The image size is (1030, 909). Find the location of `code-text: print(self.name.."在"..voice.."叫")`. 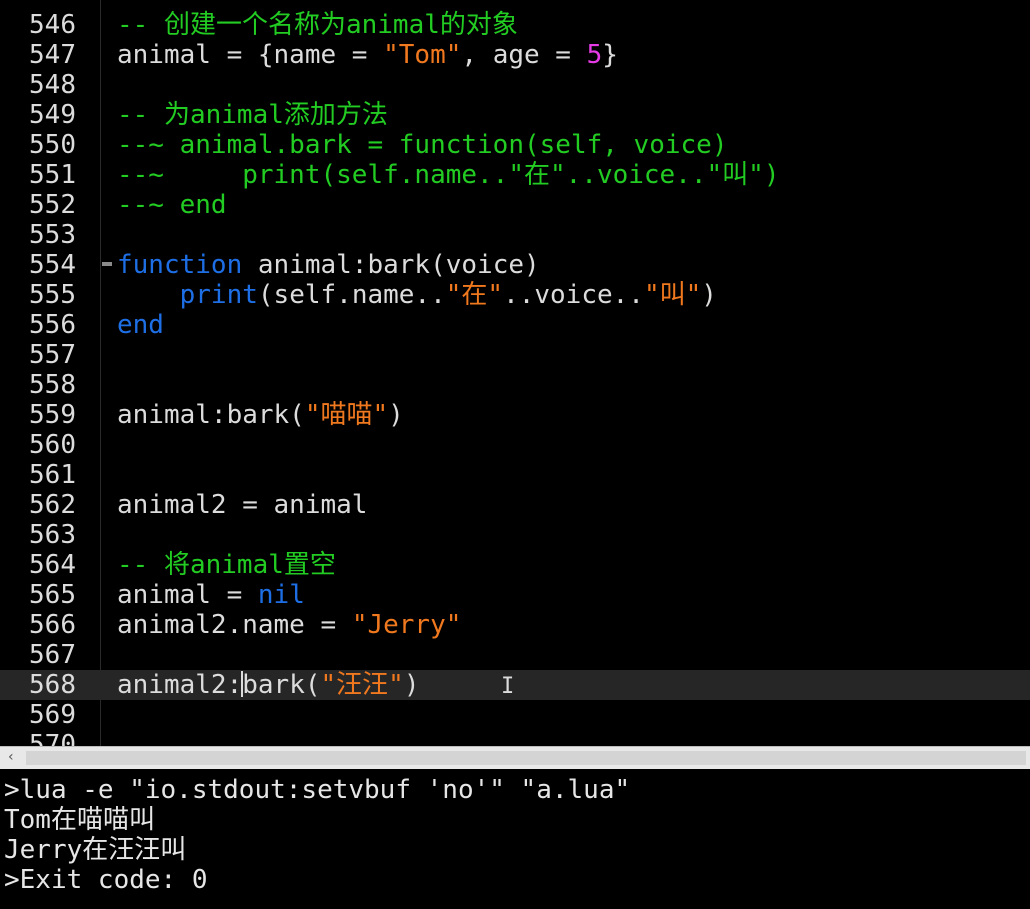

code-text: print(self.name.."在"..voice.."叫") is located at coordinates (417, 295).